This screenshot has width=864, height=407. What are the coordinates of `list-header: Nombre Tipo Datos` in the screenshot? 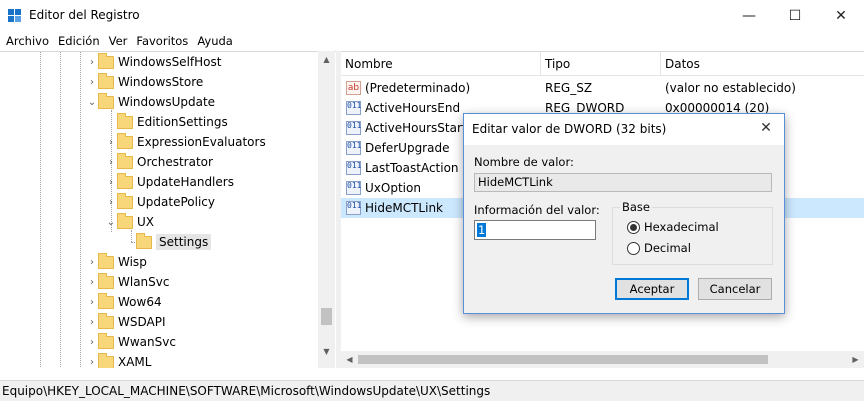 It's located at (602, 64).